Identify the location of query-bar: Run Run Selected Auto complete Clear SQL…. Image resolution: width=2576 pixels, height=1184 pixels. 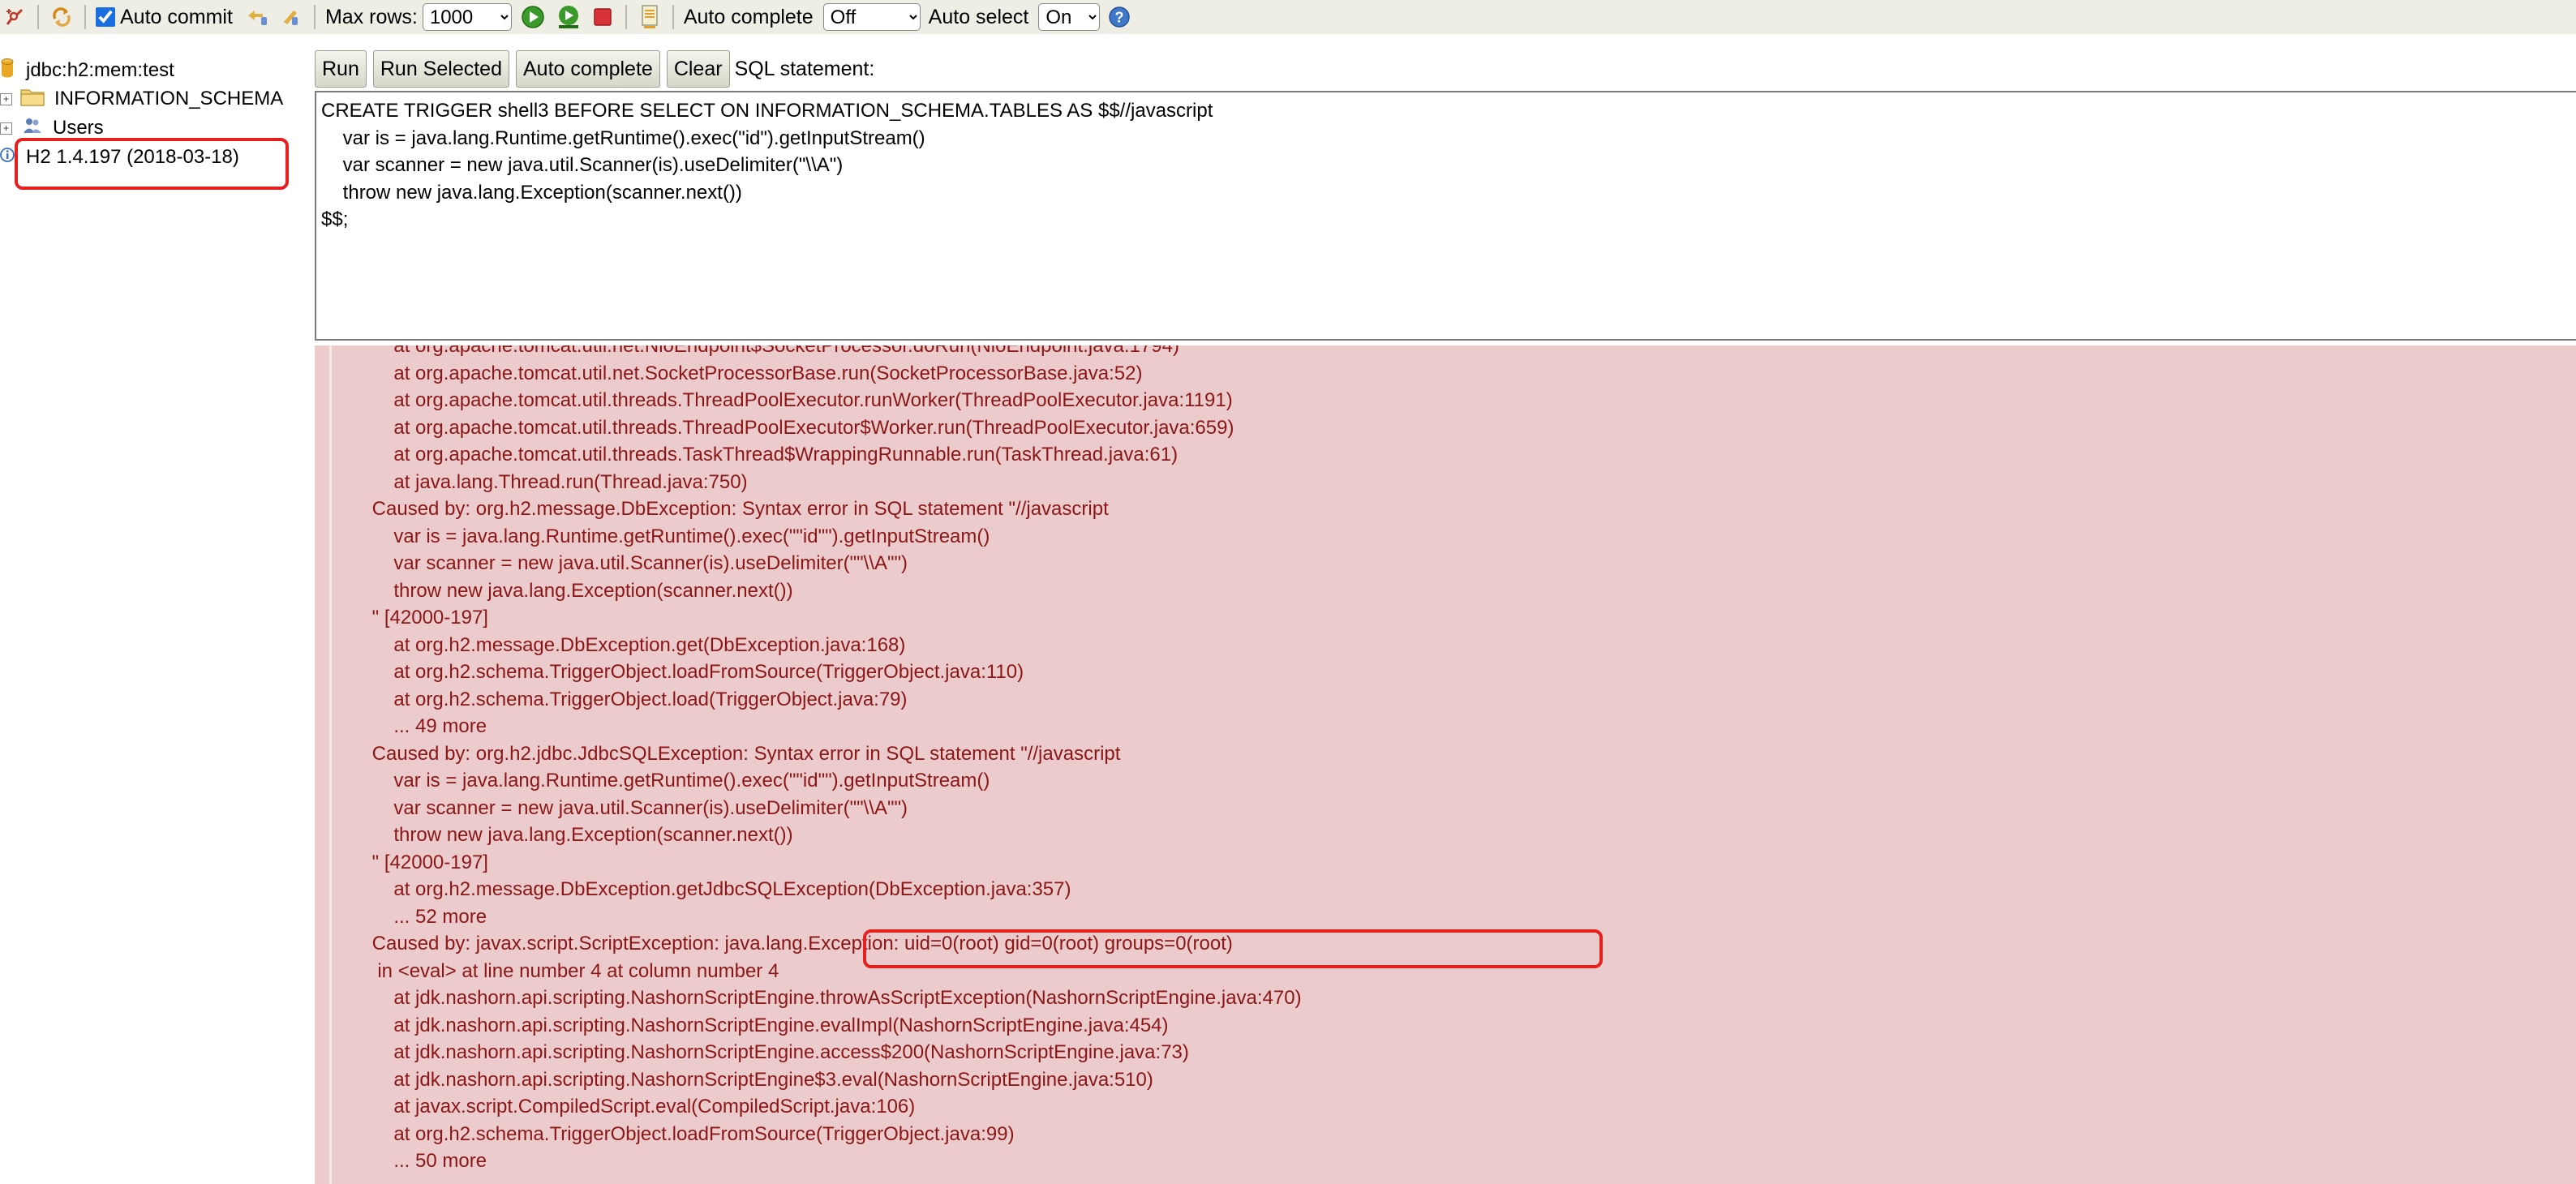
(594, 69).